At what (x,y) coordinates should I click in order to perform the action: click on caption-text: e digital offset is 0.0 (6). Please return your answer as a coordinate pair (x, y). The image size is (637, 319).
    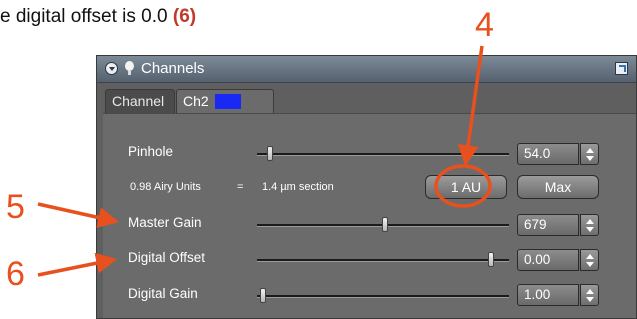
    Looking at the image, I should click on (98, 17).